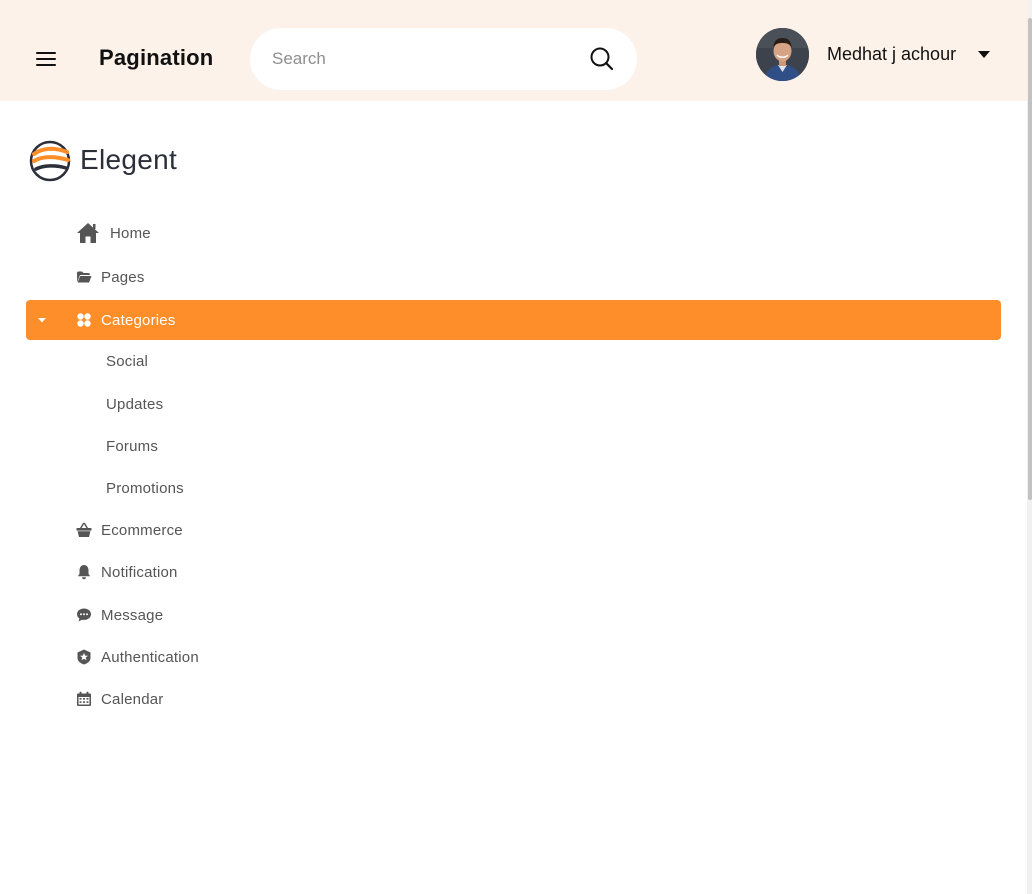  I want to click on sidebar-item-label: Ecommerce, so click(142, 530).